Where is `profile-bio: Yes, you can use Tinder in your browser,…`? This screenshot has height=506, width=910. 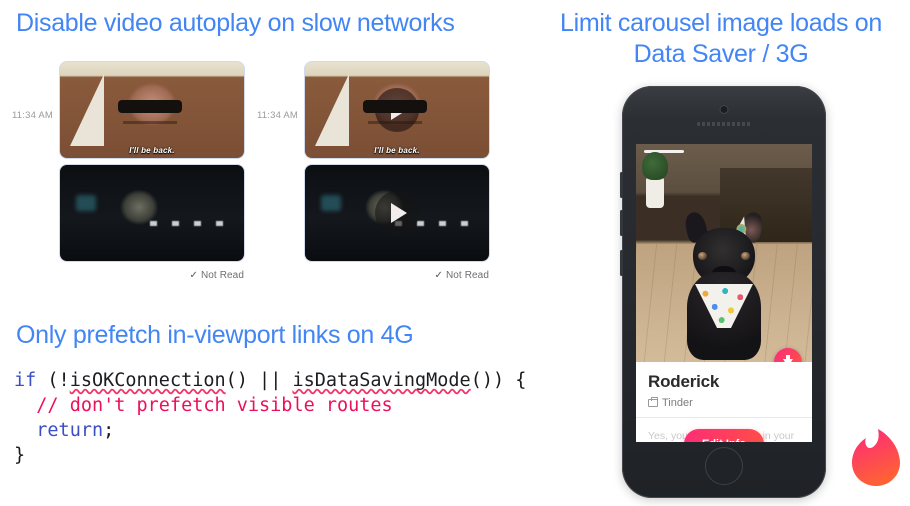
profile-bio: Yes, you can use Tinder in your browser,… is located at coordinates (724, 430).